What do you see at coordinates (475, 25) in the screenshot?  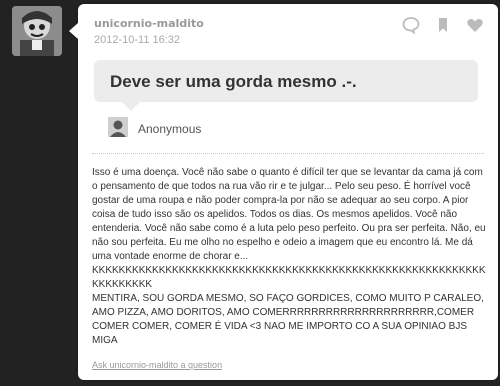 I see `heart-icon` at bounding box center [475, 25].